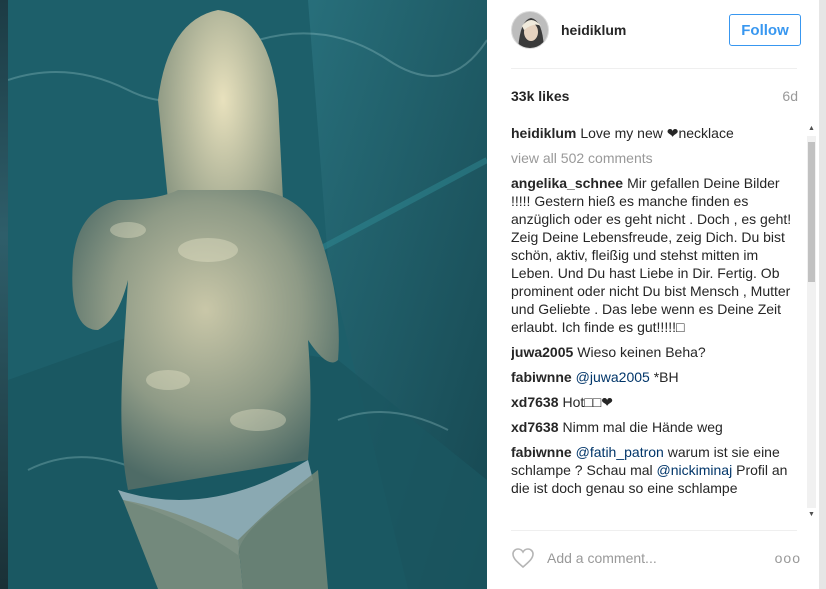 The image size is (826, 589). What do you see at coordinates (811, 129) in the screenshot?
I see `scroll-up-arrow-icon: ▲` at bounding box center [811, 129].